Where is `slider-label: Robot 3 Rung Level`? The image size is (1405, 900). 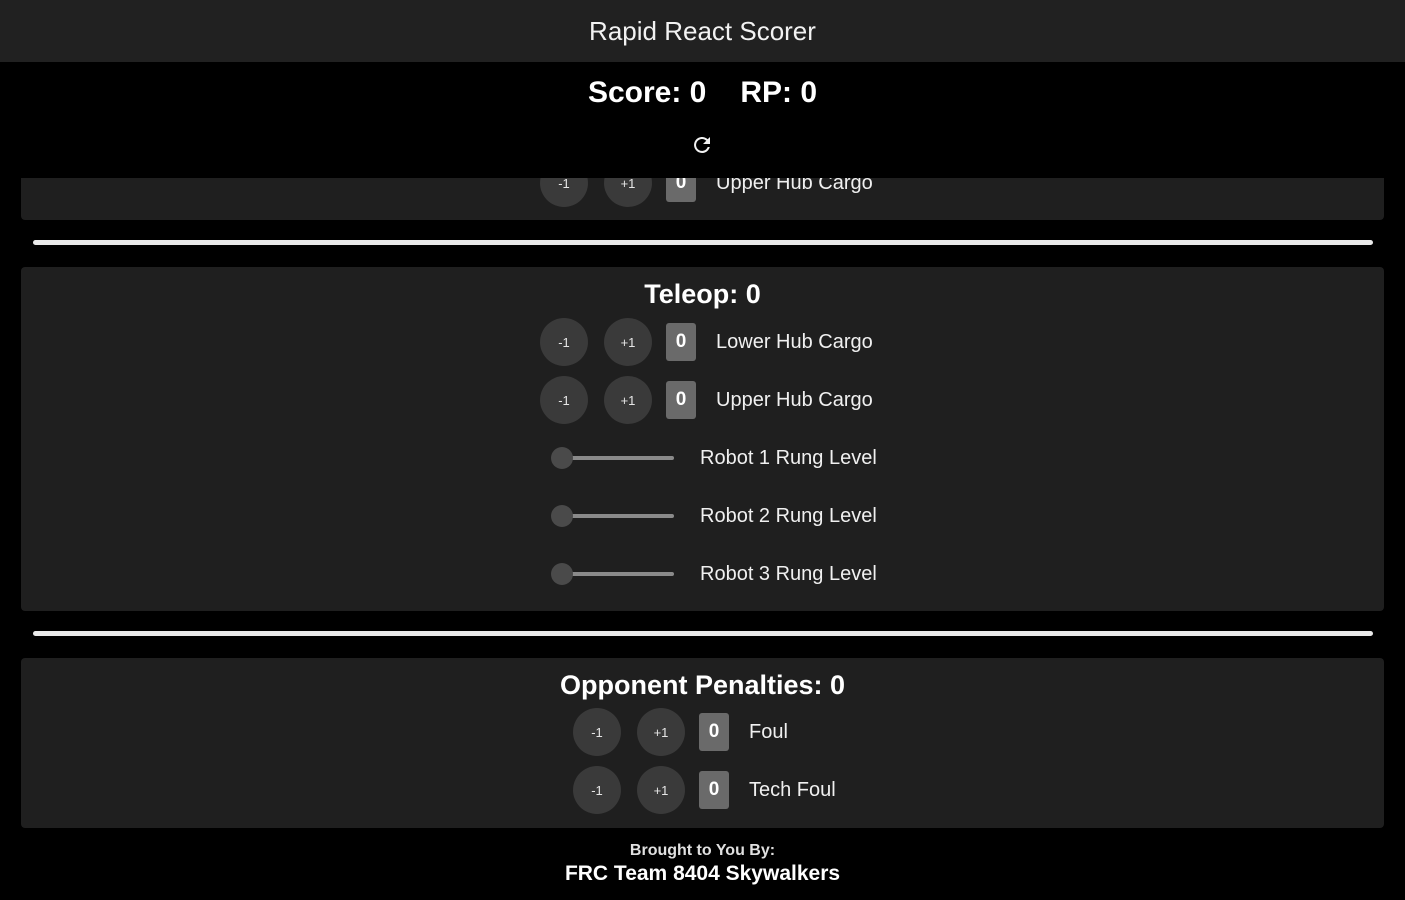
slider-label: Robot 3 Rung Level is located at coordinates (788, 573).